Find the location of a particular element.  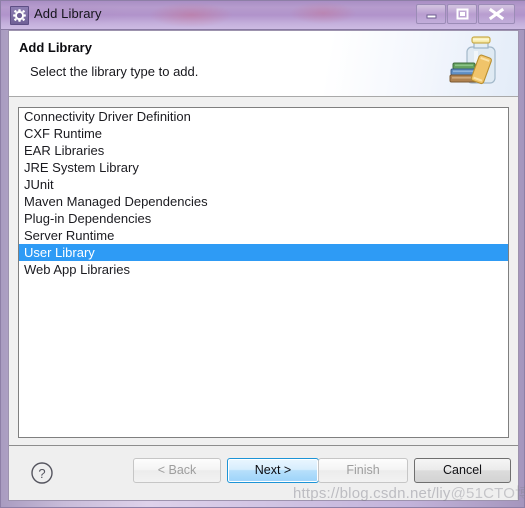

list-item: JRE System Library is located at coordinates (263, 167).